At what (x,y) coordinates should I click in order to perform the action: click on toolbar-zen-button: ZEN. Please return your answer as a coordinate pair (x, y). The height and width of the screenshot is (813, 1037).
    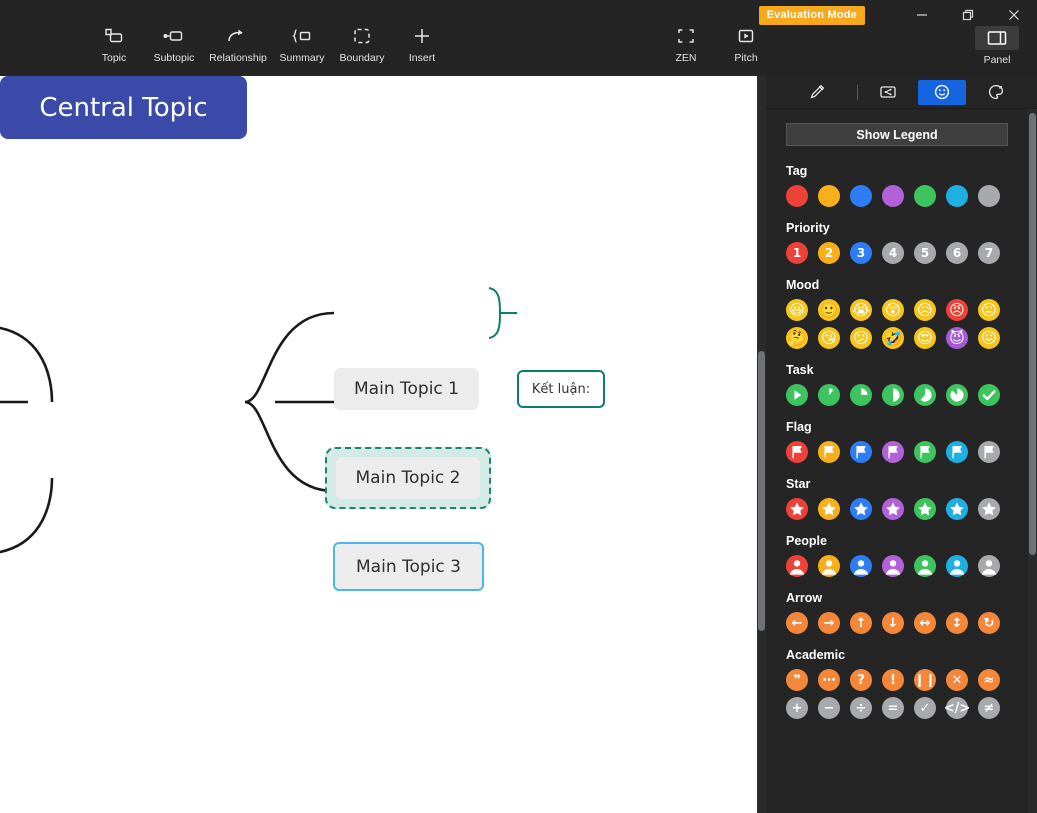
    Looking at the image, I should click on (686, 44).